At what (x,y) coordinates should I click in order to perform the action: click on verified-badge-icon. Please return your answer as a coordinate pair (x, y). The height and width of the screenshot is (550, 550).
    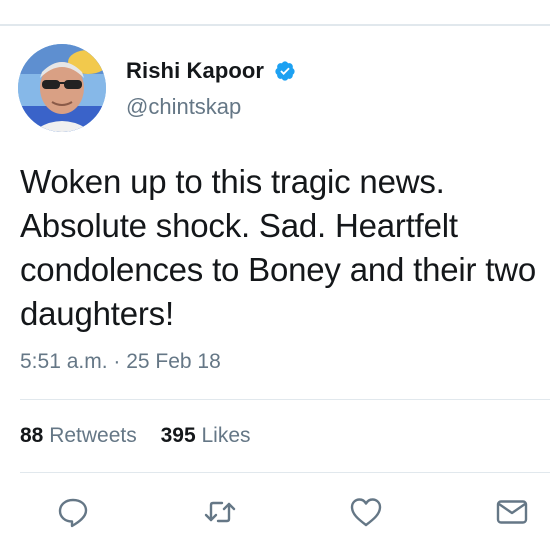
    Looking at the image, I should click on (285, 71).